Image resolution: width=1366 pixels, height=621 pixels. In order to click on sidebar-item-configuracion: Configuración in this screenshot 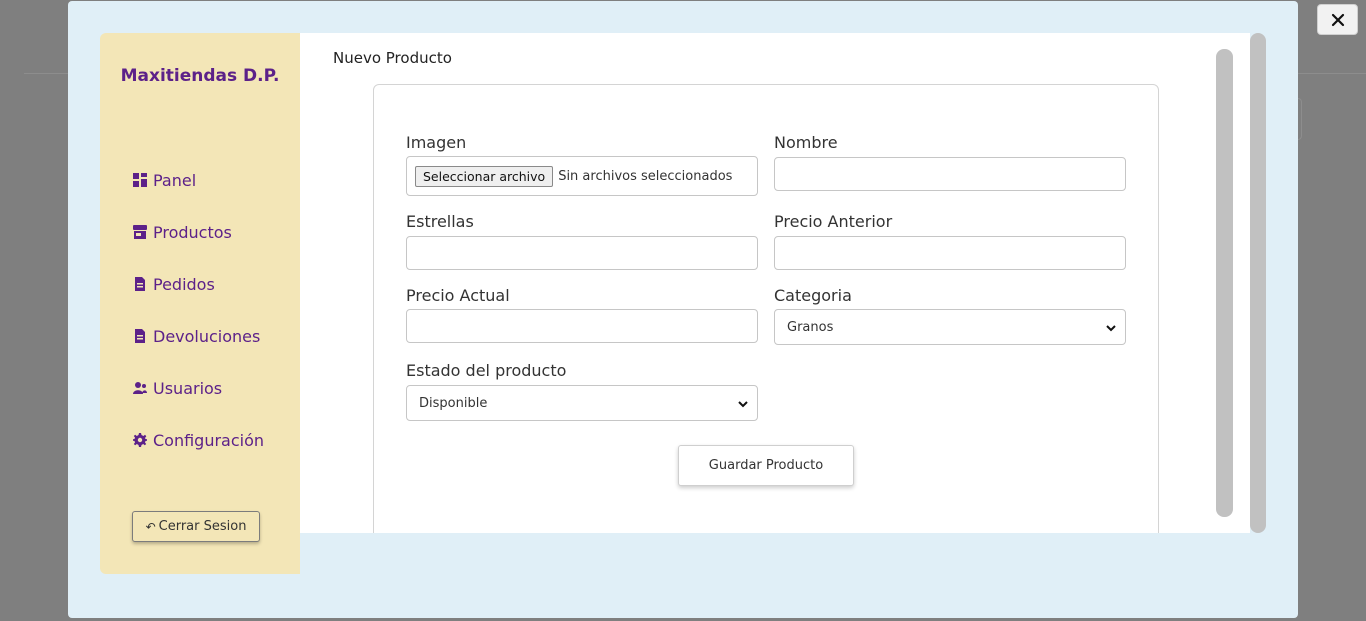, I will do `click(198, 440)`.